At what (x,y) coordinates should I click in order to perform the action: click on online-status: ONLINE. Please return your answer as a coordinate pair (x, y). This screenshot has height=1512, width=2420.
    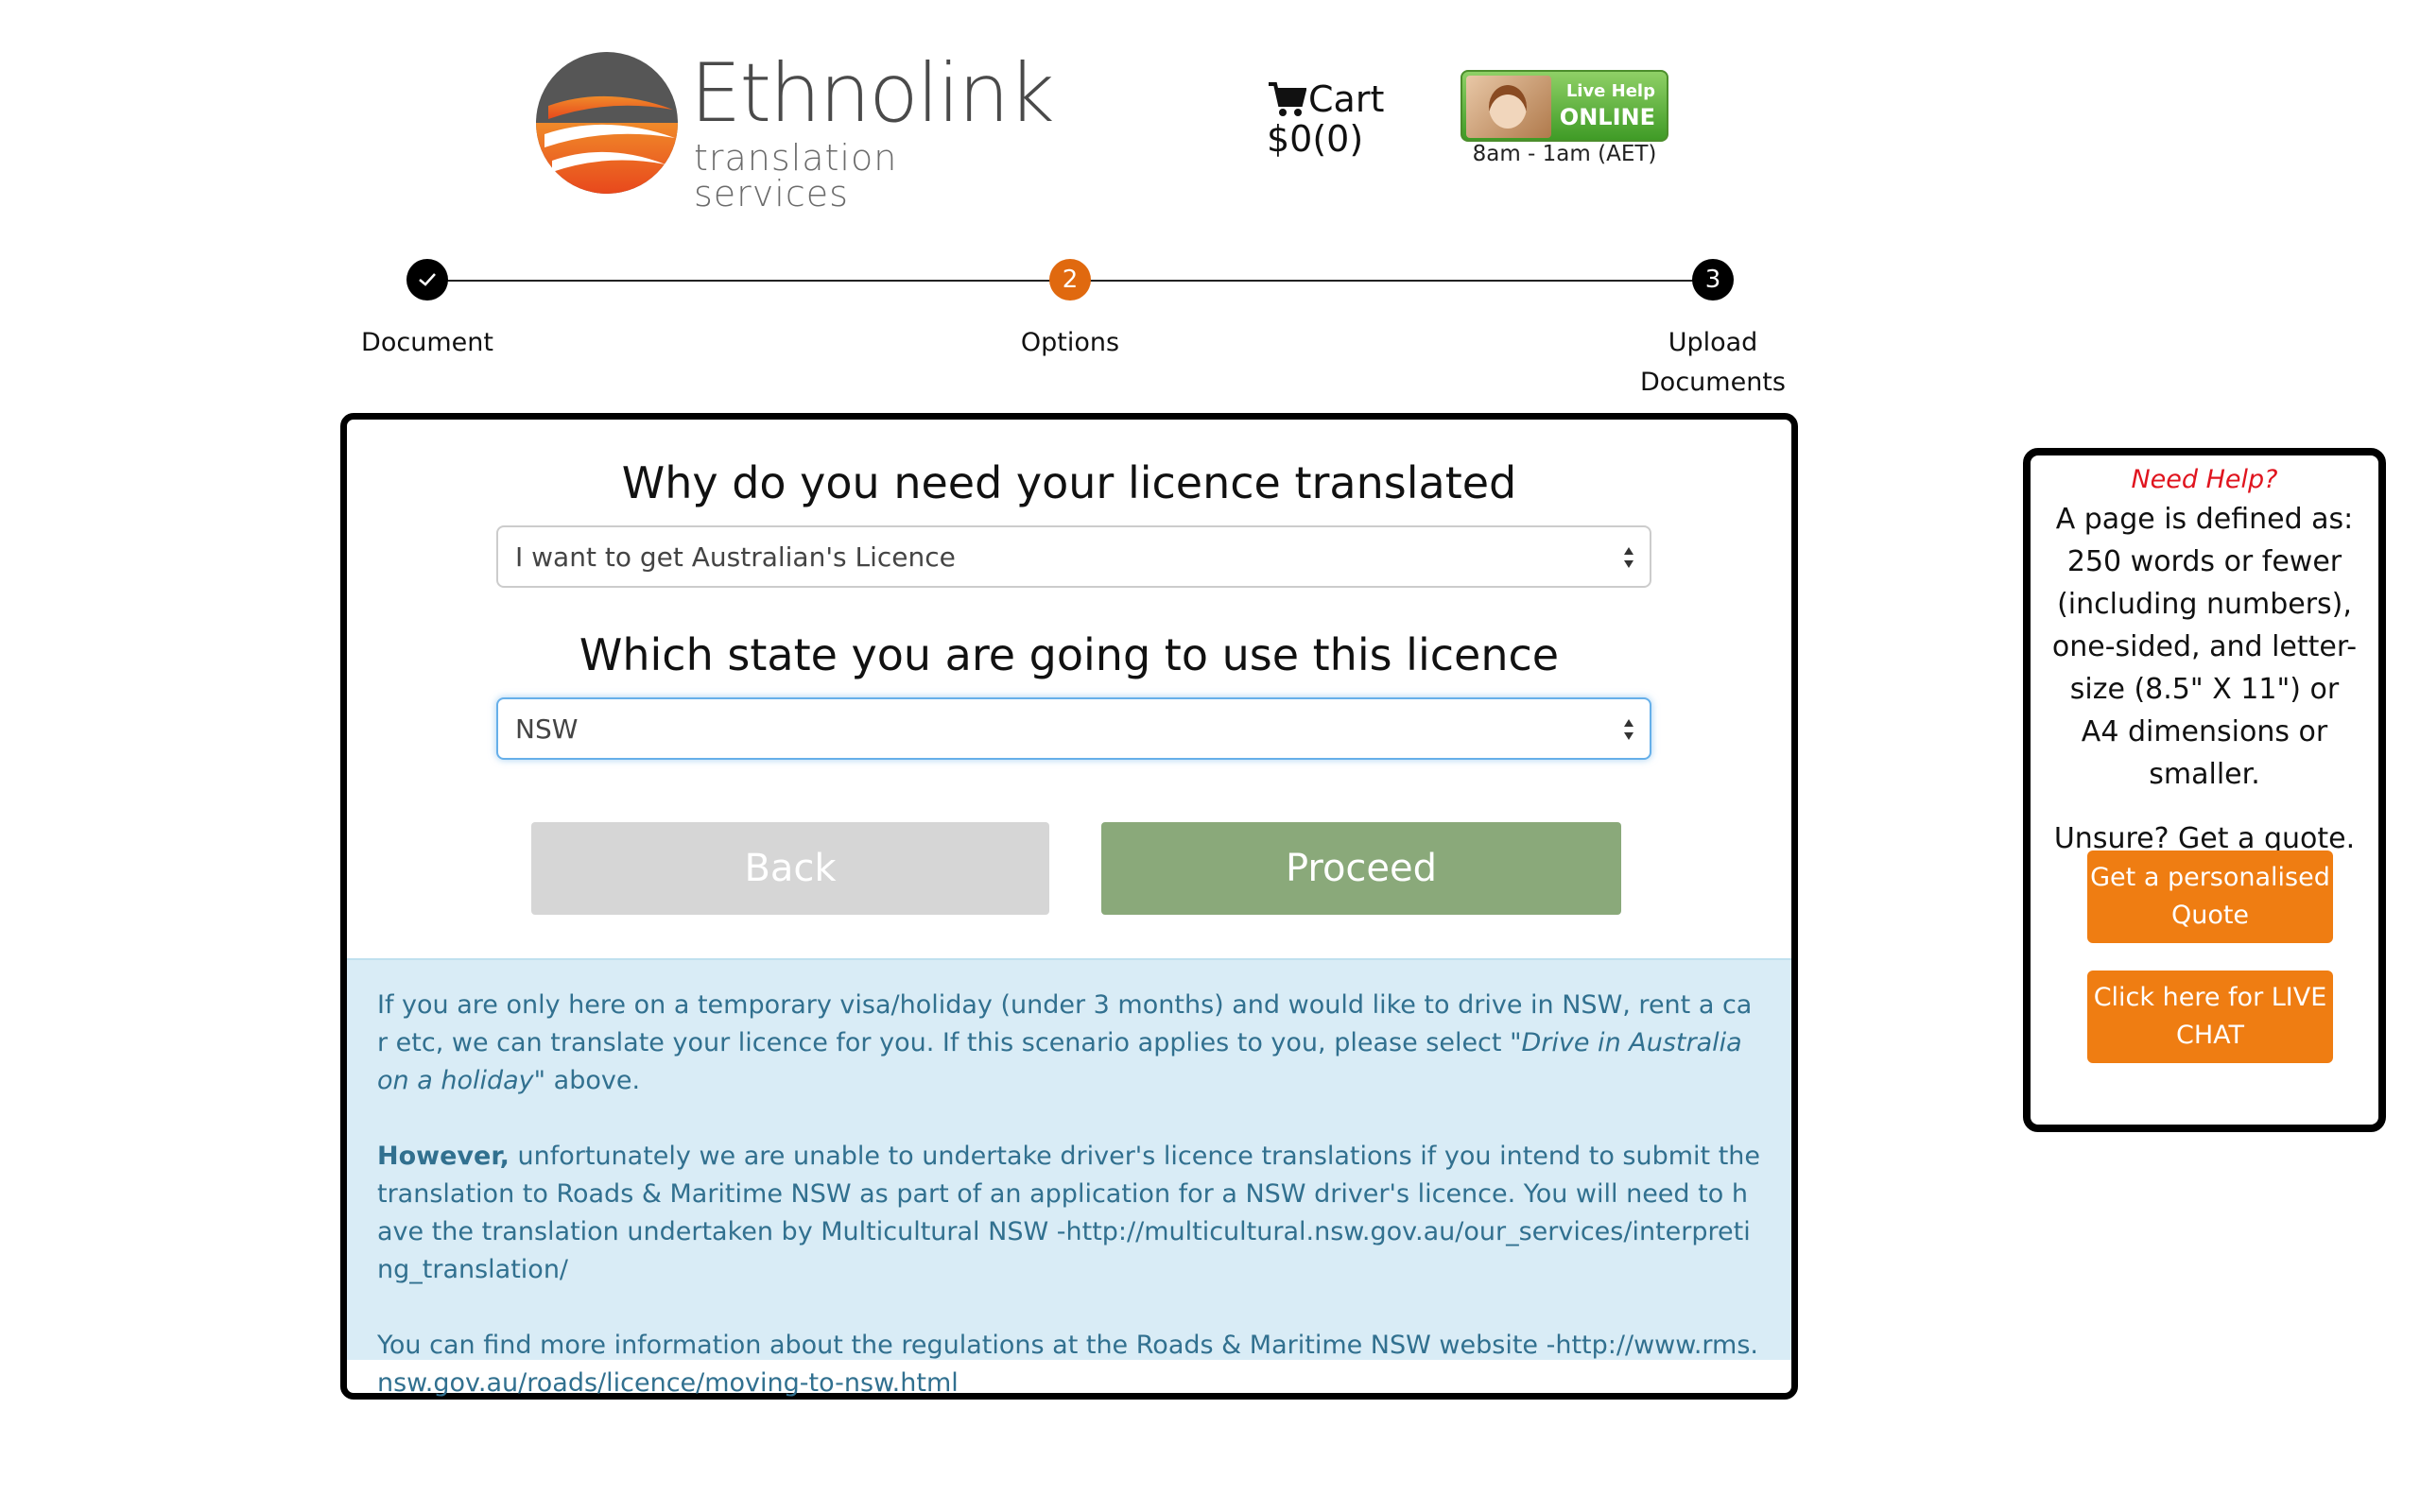
    Looking at the image, I should click on (1607, 117).